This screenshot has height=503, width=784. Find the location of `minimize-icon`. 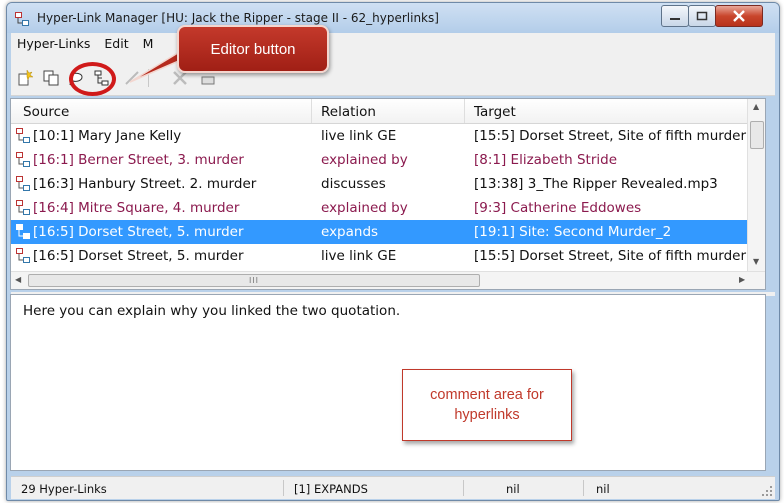

minimize-icon is located at coordinates (675, 19).